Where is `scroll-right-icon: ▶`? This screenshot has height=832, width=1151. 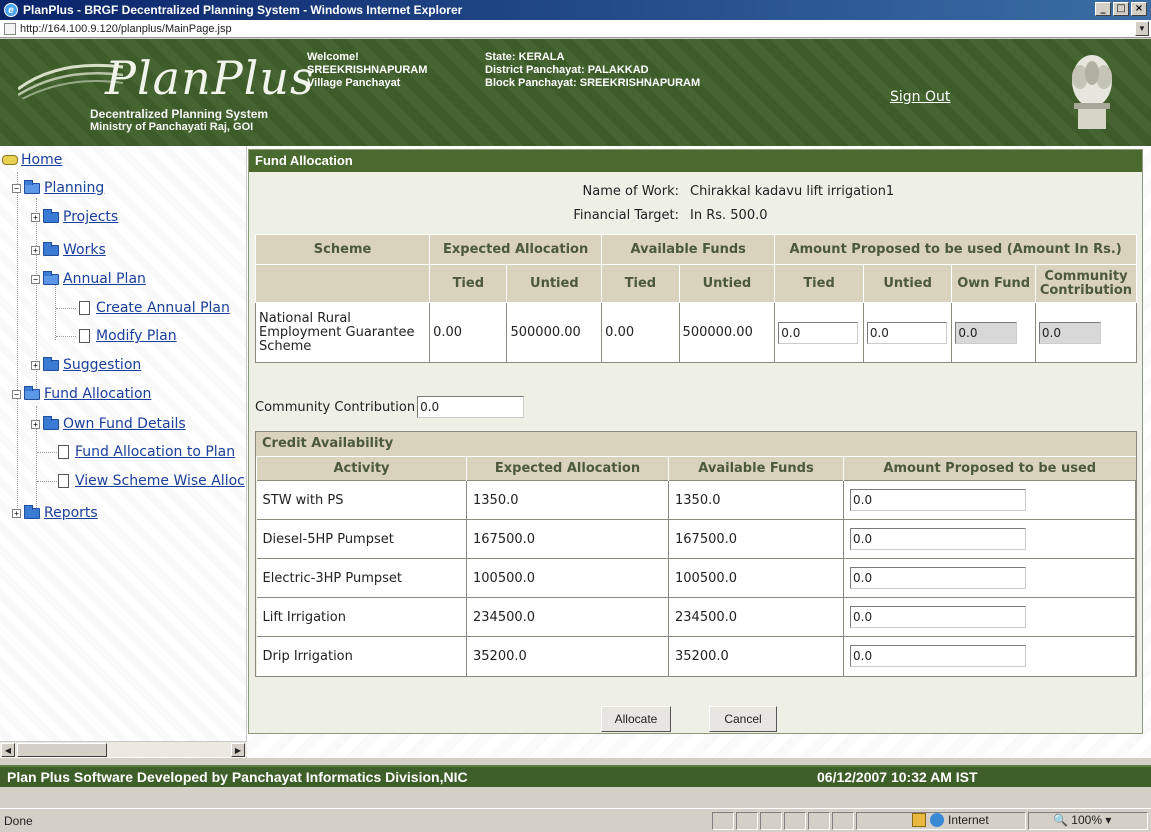
scroll-right-icon: ▶ is located at coordinates (238, 750).